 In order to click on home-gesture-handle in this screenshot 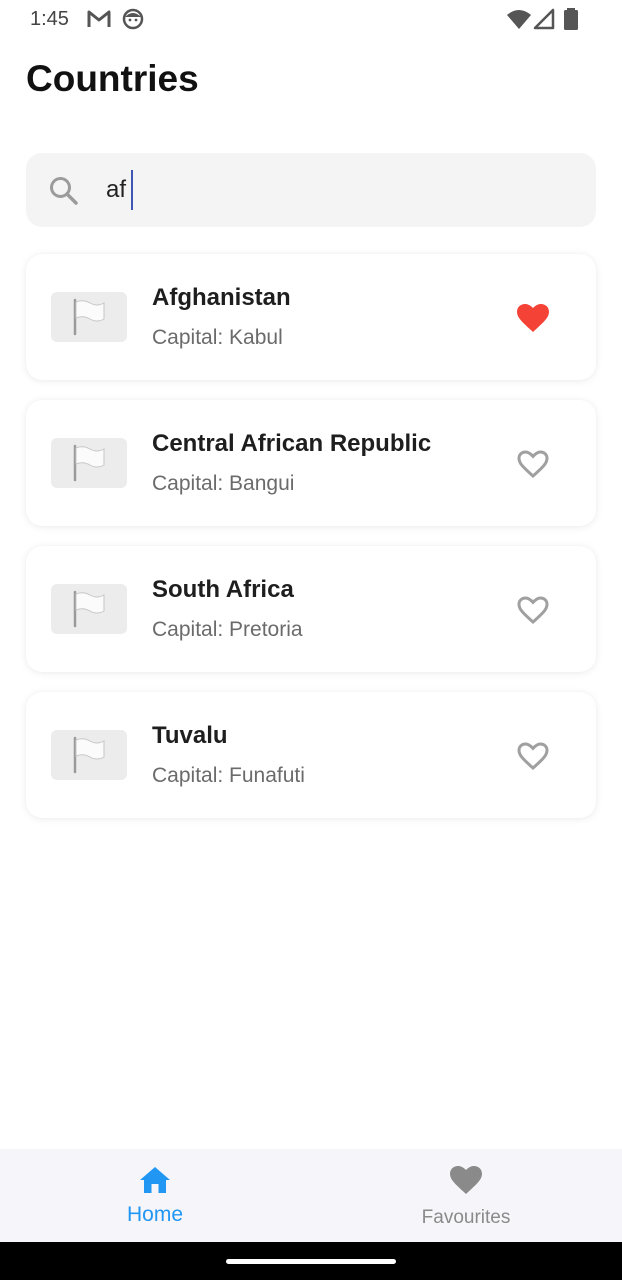, I will do `click(311, 1261)`.